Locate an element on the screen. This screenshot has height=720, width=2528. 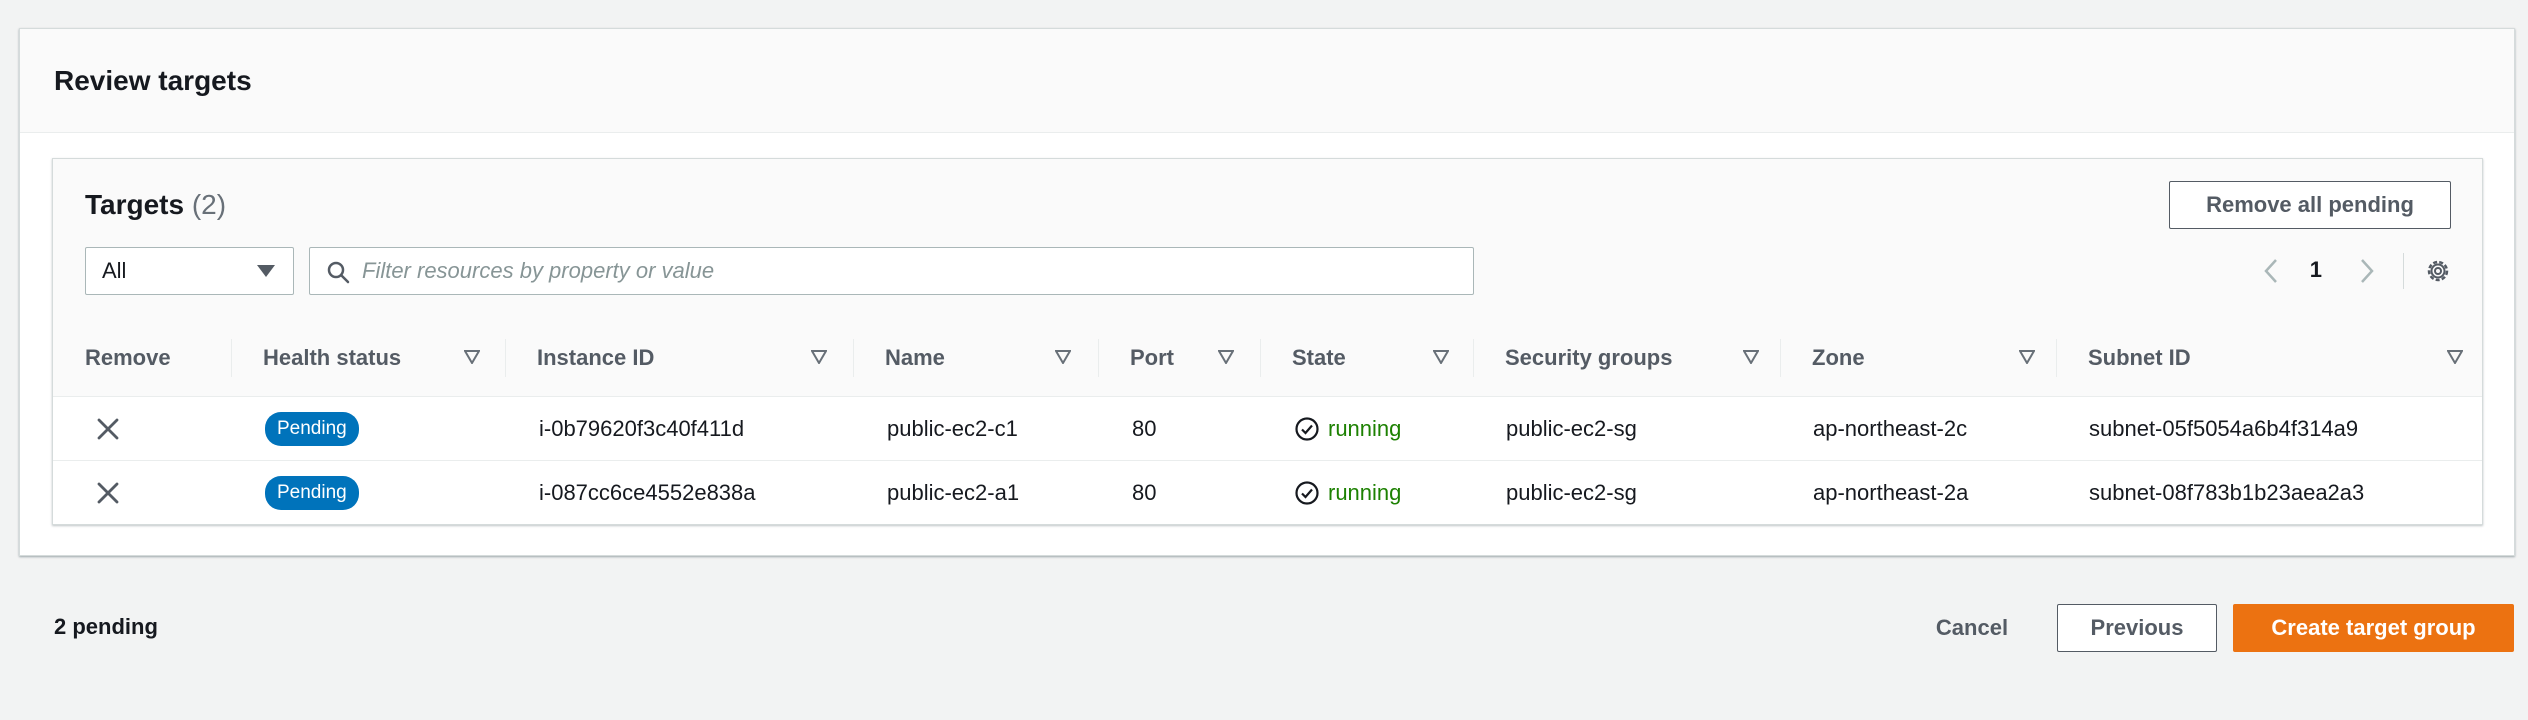
caret-down-icon is located at coordinates (266, 271).